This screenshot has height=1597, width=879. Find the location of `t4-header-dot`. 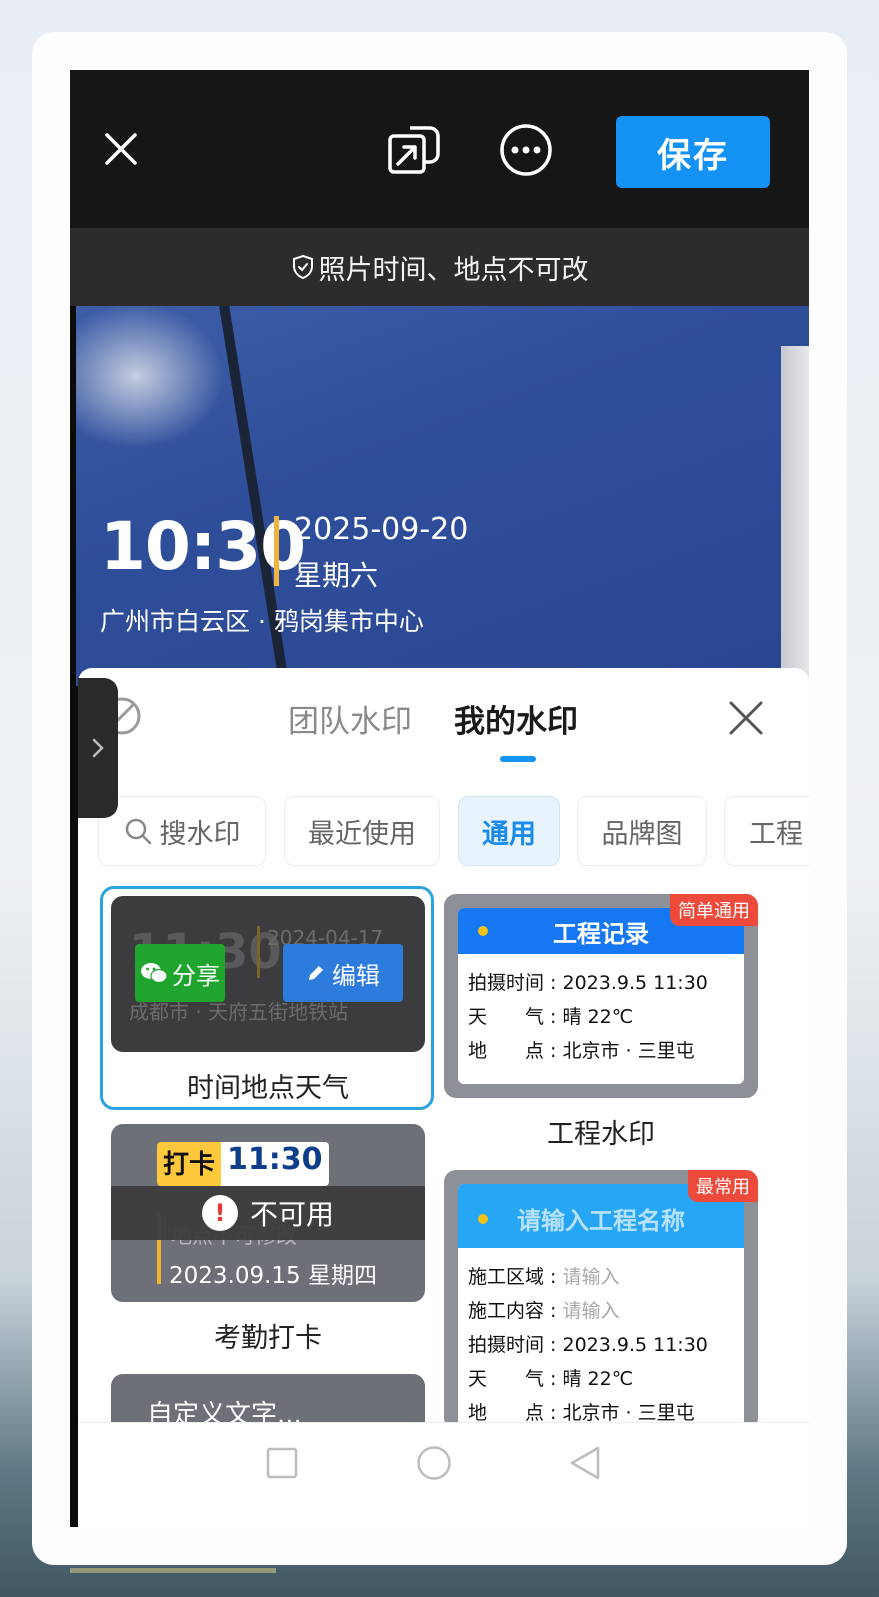

t4-header-dot is located at coordinates (483, 1219).